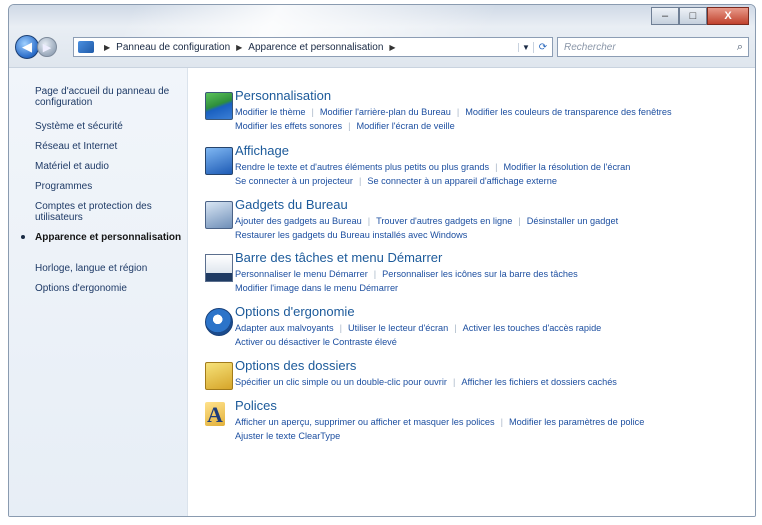  Describe the element at coordinates (740, 47) in the screenshot. I see `search-icon: ⌕` at that location.